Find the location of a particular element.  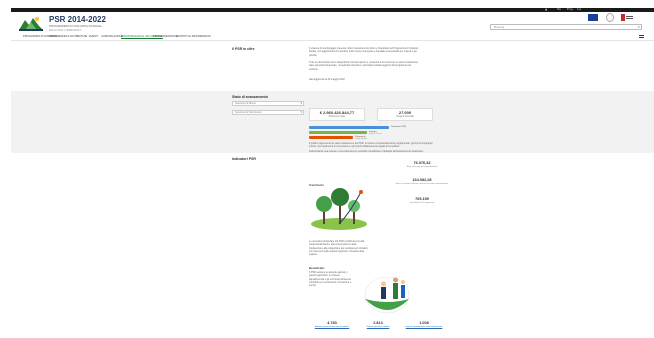

top-link-0: ▲ is located at coordinates (546, 9).